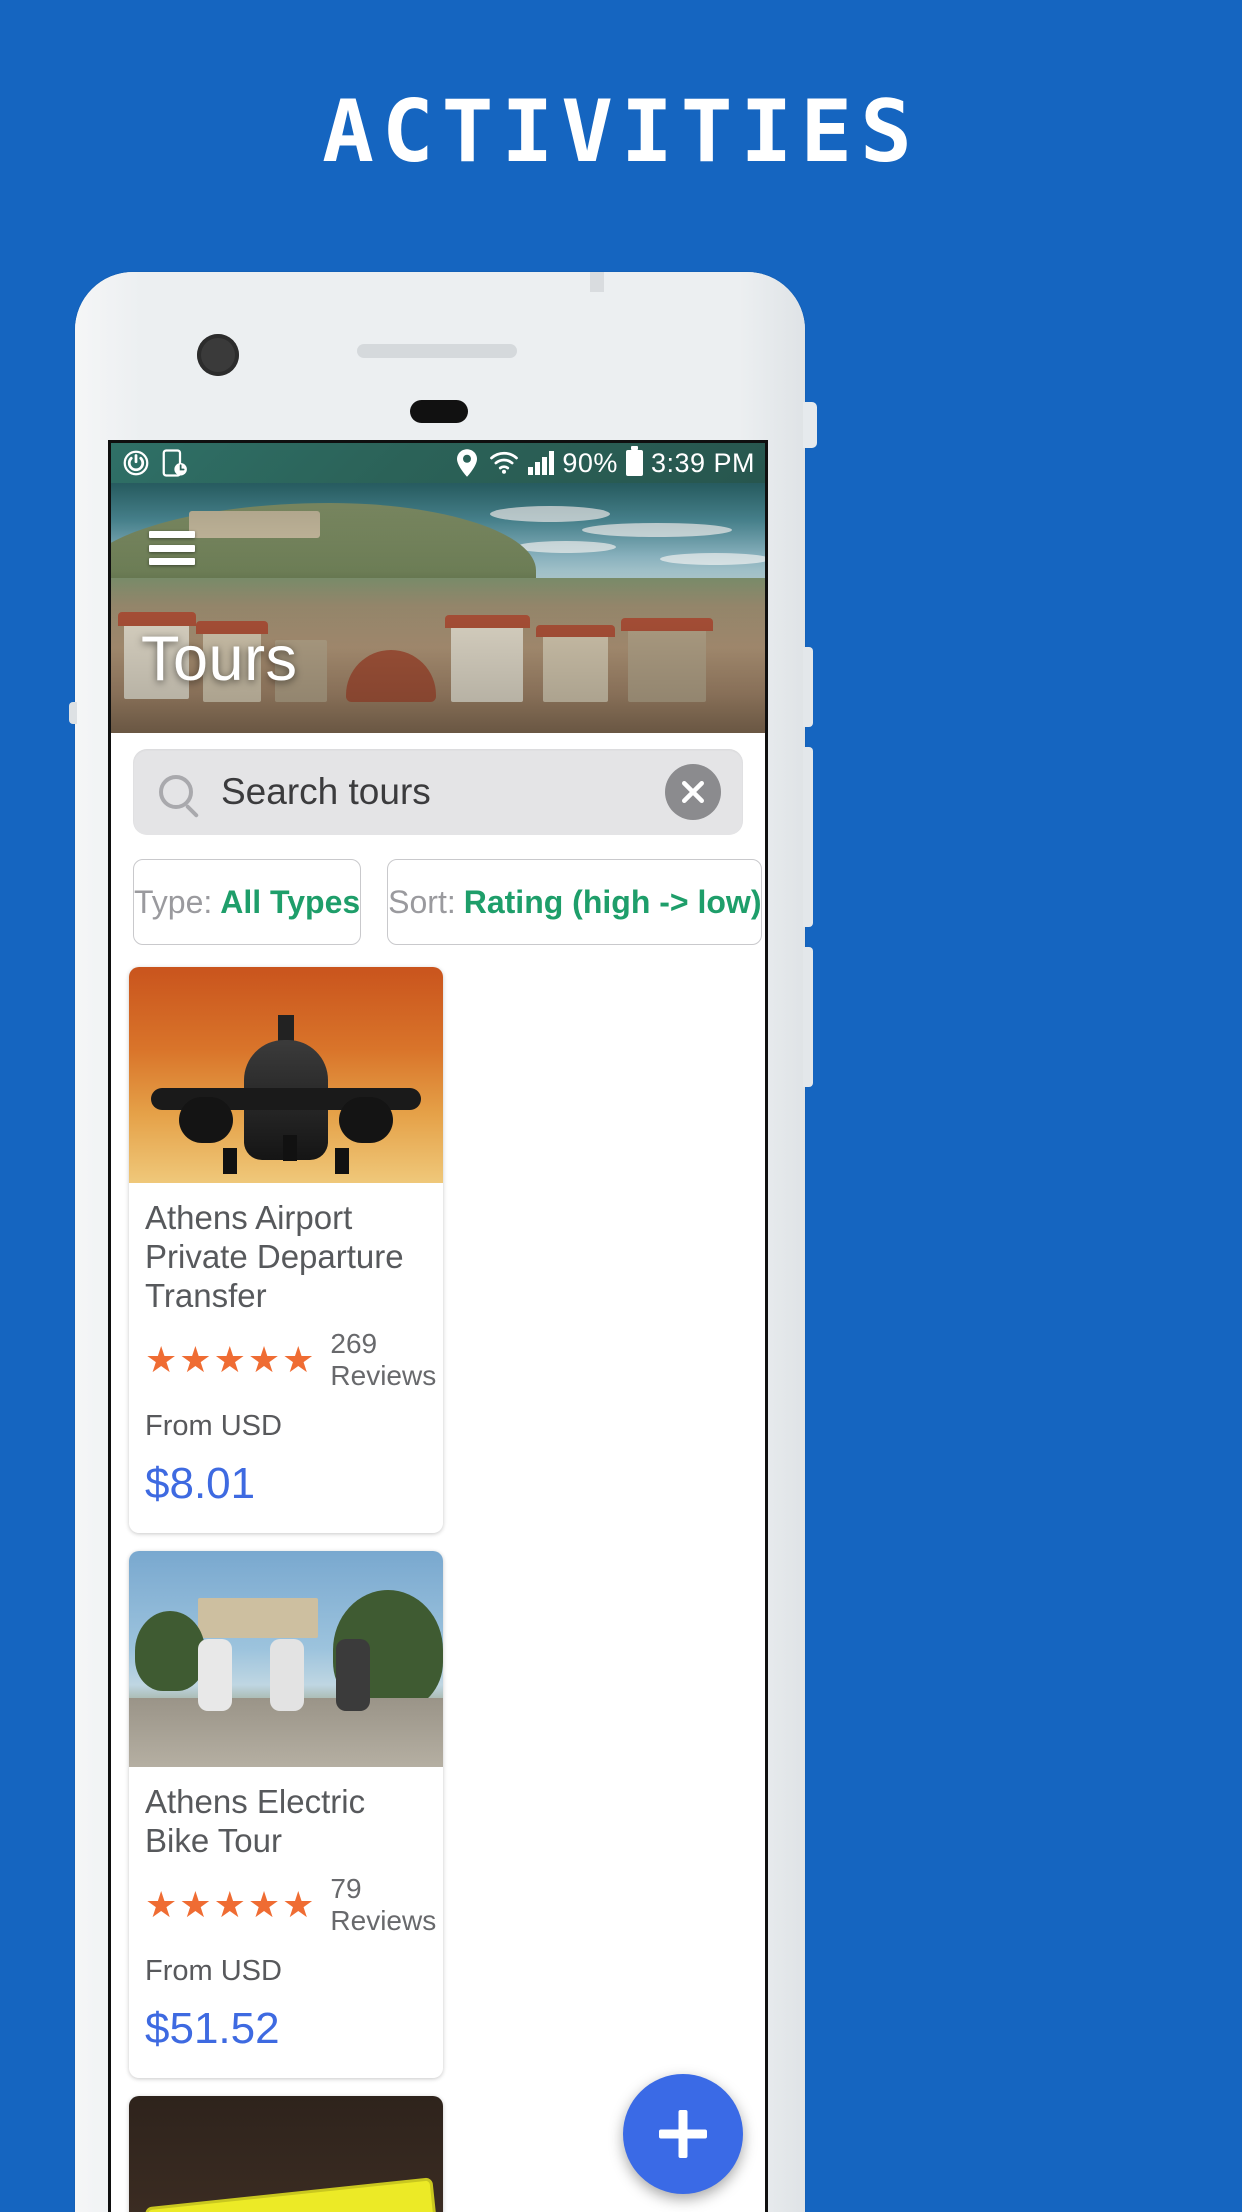  I want to click on tour-rating: ★ ★ ★ ★ ★ 79 Reviews, so click(290, 1905).